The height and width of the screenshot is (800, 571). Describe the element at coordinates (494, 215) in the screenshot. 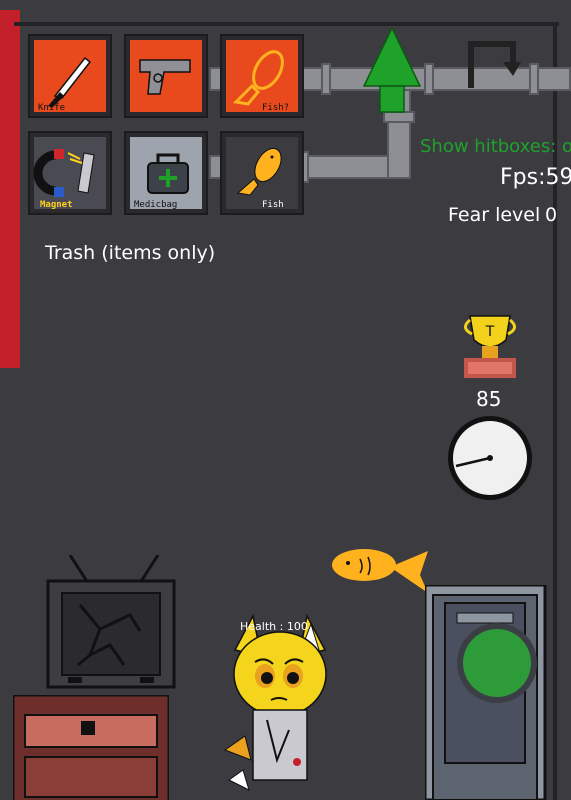

I see `fear-level-label: Fear level` at that location.